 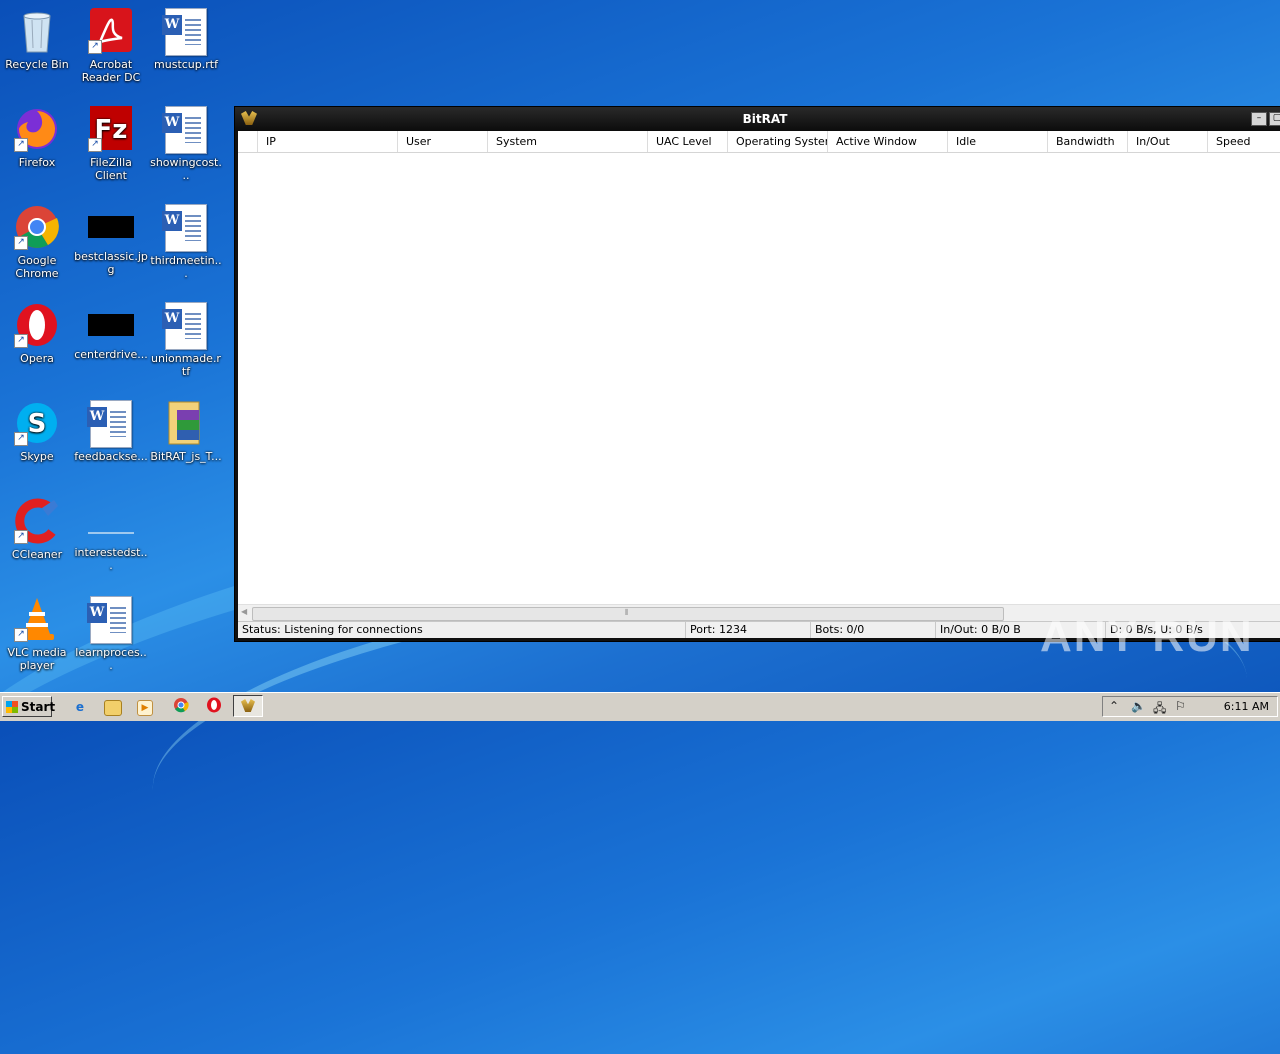 What do you see at coordinates (328, 141) in the screenshot?
I see `column-header-ip: IP` at bounding box center [328, 141].